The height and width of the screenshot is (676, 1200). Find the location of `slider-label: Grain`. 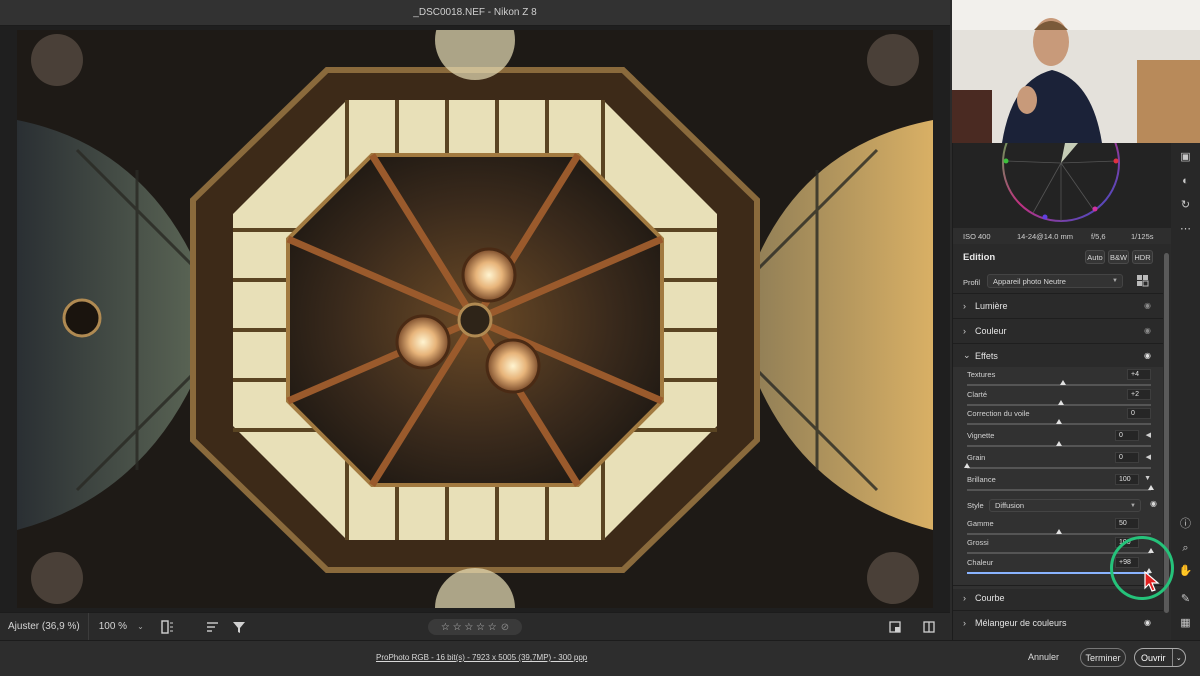

slider-label: Grain is located at coordinates (976, 457).